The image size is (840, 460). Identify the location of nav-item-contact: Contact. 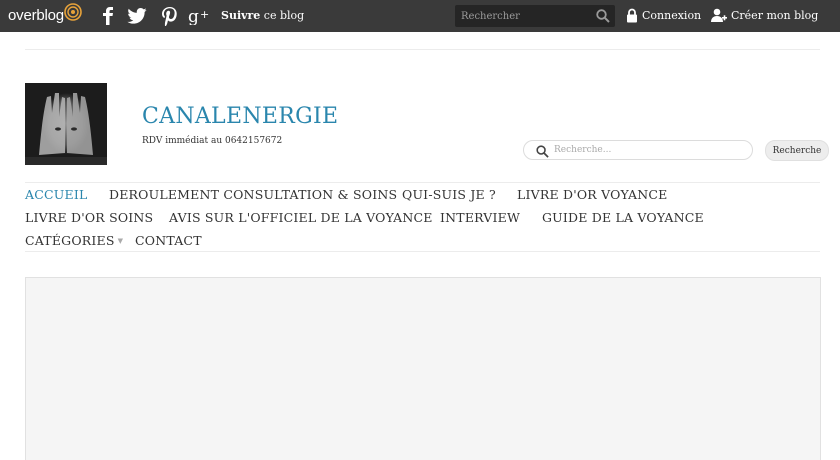
(168, 240).